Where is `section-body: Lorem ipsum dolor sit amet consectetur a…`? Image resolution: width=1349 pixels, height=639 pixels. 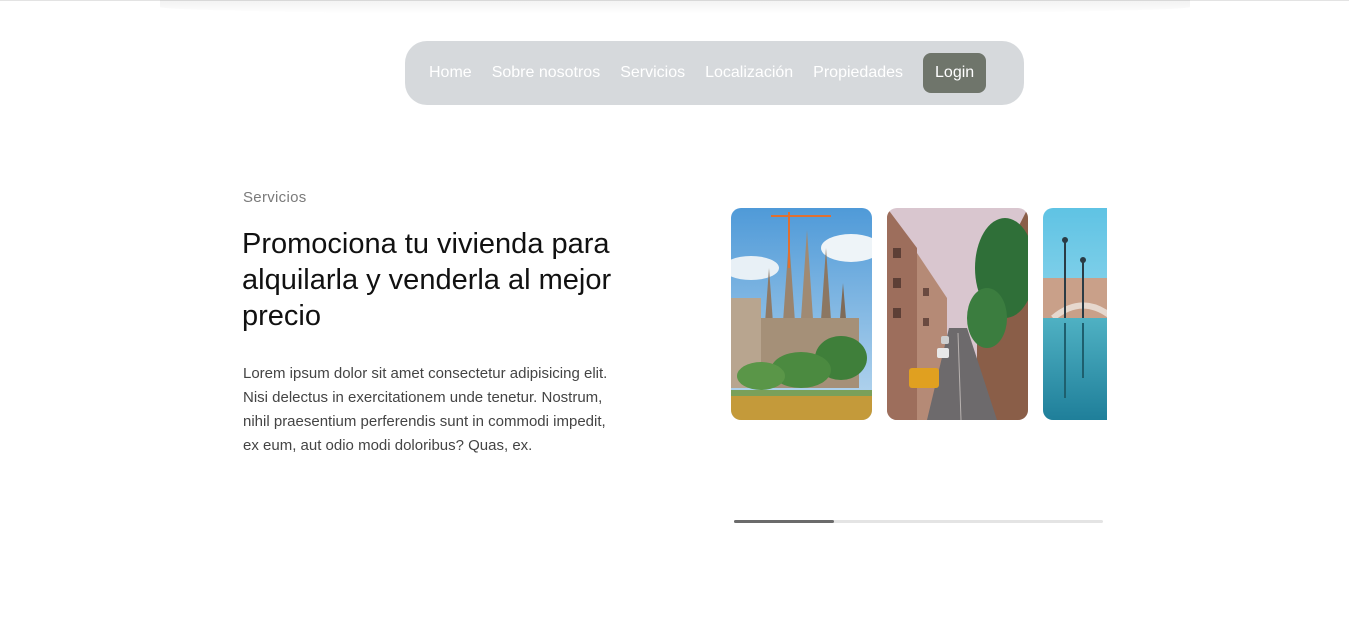 section-body: Lorem ipsum dolor sit amet consectetur a… is located at coordinates (425, 409).